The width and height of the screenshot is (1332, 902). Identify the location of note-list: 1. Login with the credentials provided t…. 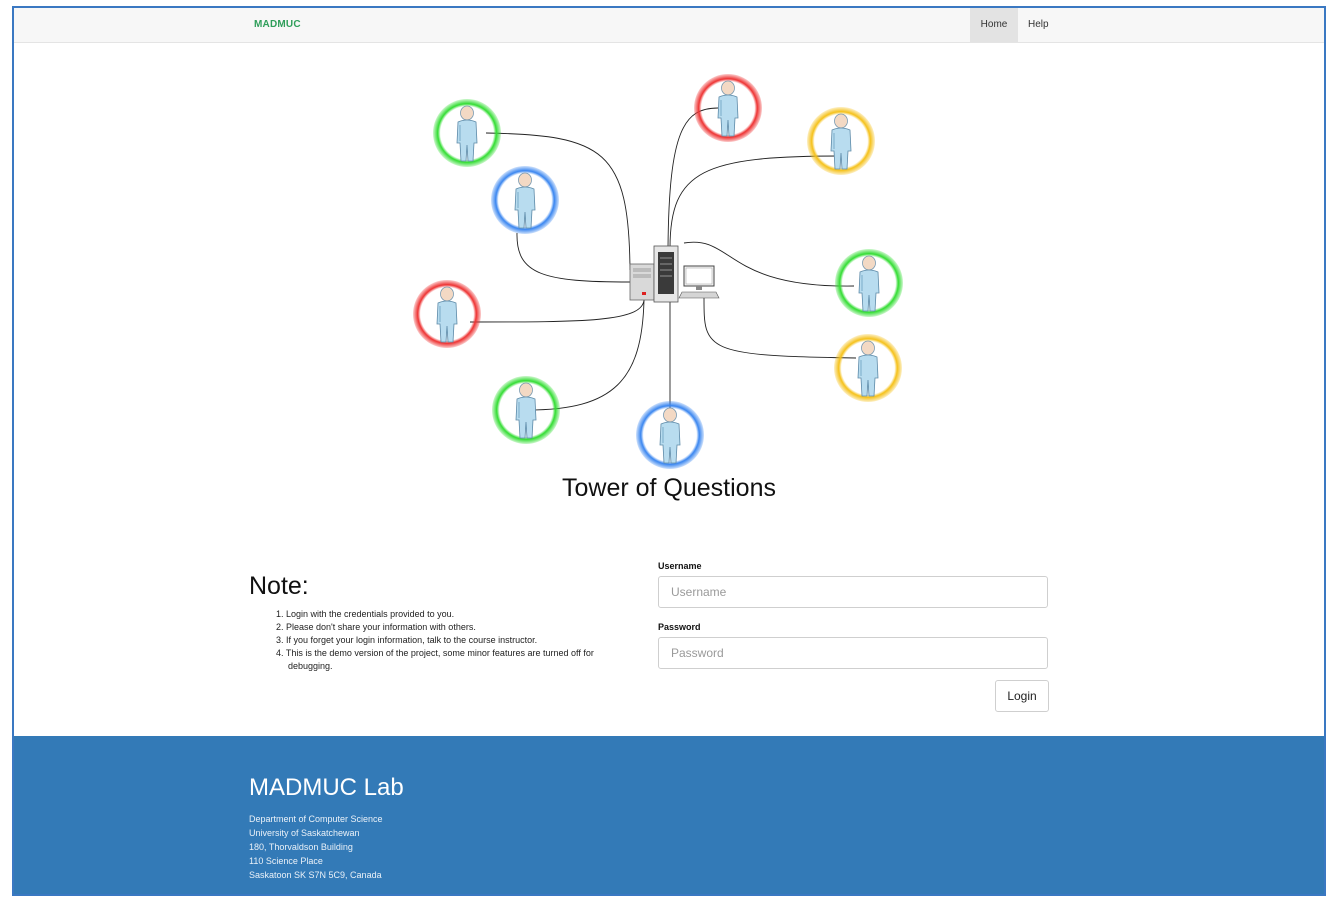
(456, 640).